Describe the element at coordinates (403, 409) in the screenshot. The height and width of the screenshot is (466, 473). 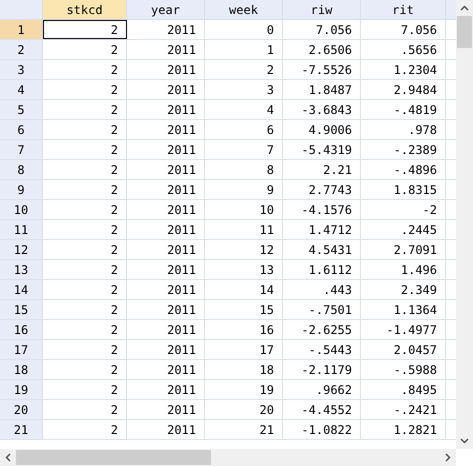
I see `table-cell: -.2421` at that location.